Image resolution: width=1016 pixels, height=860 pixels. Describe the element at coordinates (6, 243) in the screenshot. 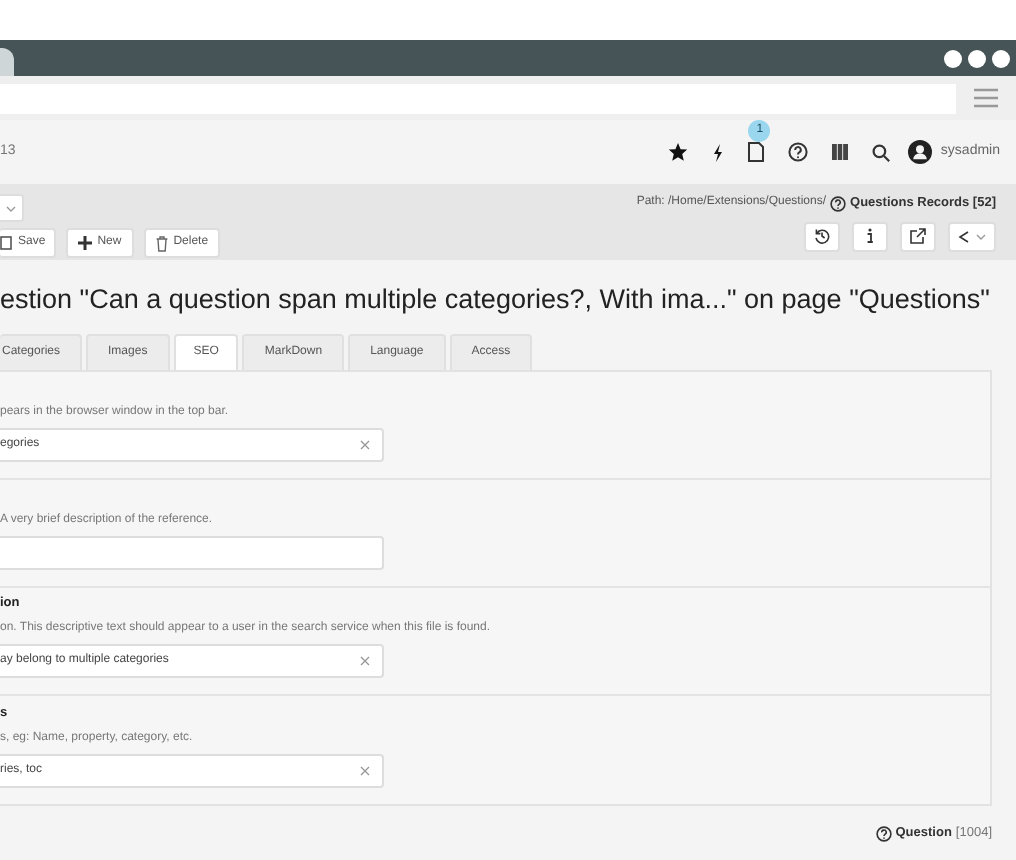

I see `save-icon` at that location.